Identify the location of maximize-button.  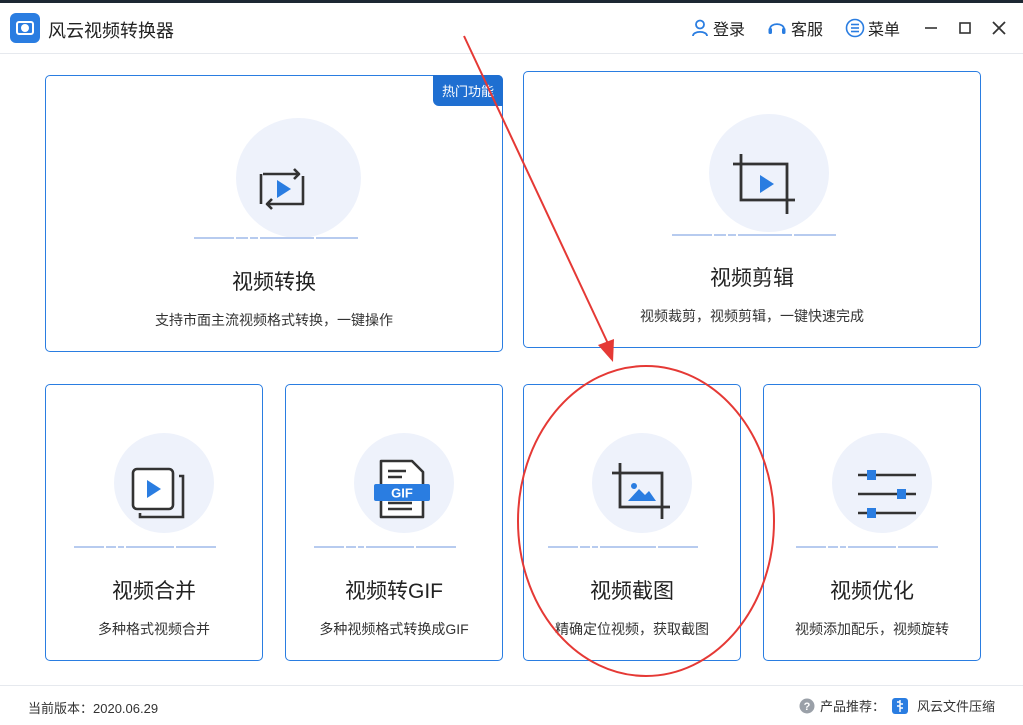
(965, 28).